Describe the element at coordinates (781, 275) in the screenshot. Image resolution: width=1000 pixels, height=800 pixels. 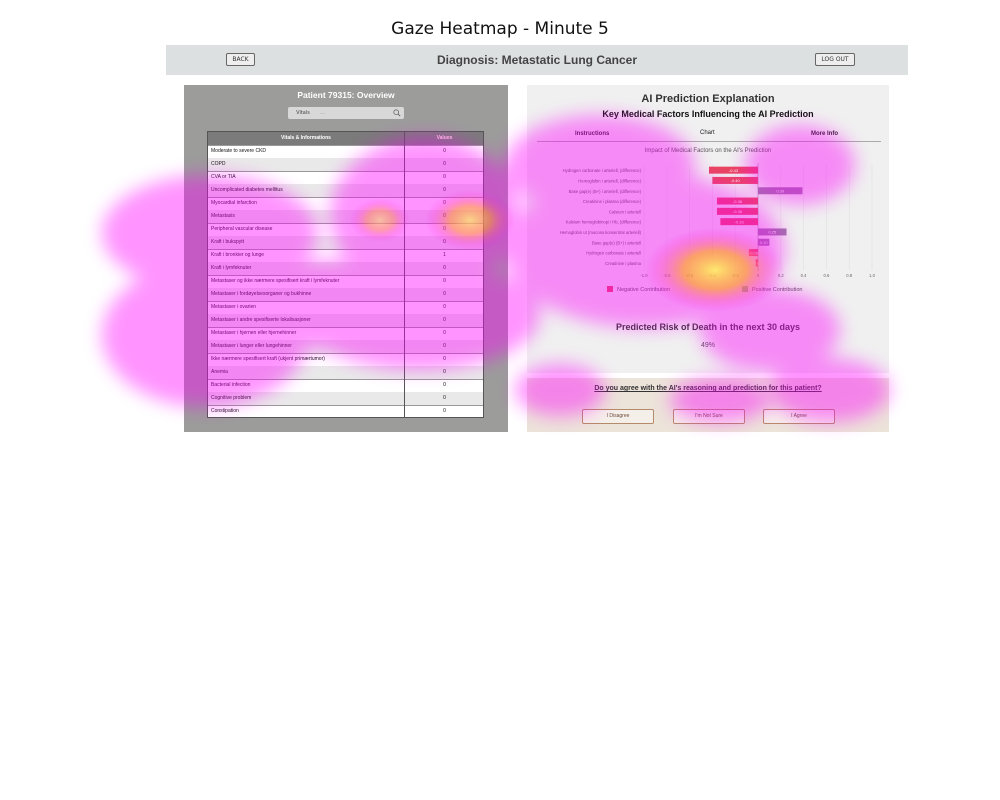
I see `x-tick-label: 0.2` at that location.